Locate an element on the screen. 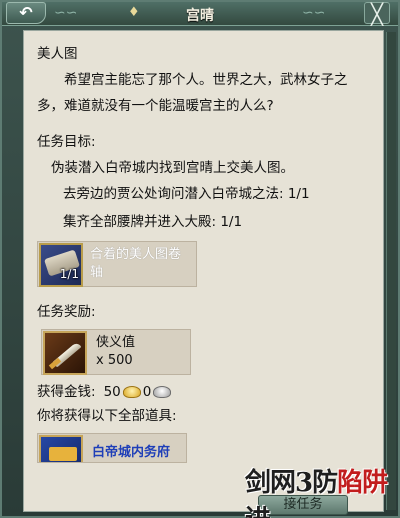 The image size is (400, 518). scrollbar is located at coordinates (391, 271).